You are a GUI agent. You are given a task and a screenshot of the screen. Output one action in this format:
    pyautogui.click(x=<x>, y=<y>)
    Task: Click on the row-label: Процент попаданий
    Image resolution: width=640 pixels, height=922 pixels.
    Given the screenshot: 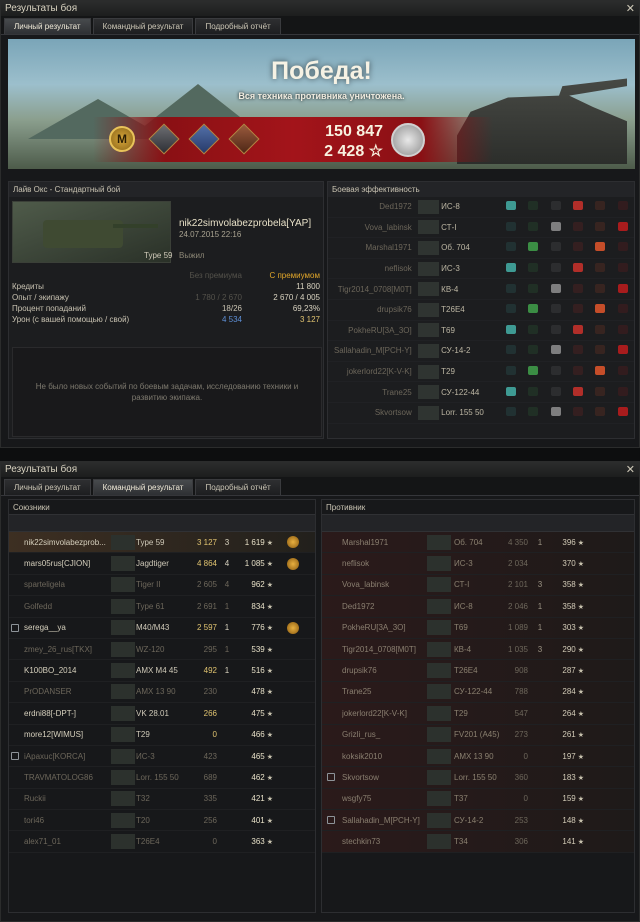 What is the action you would take?
    pyautogui.click(x=49, y=308)
    